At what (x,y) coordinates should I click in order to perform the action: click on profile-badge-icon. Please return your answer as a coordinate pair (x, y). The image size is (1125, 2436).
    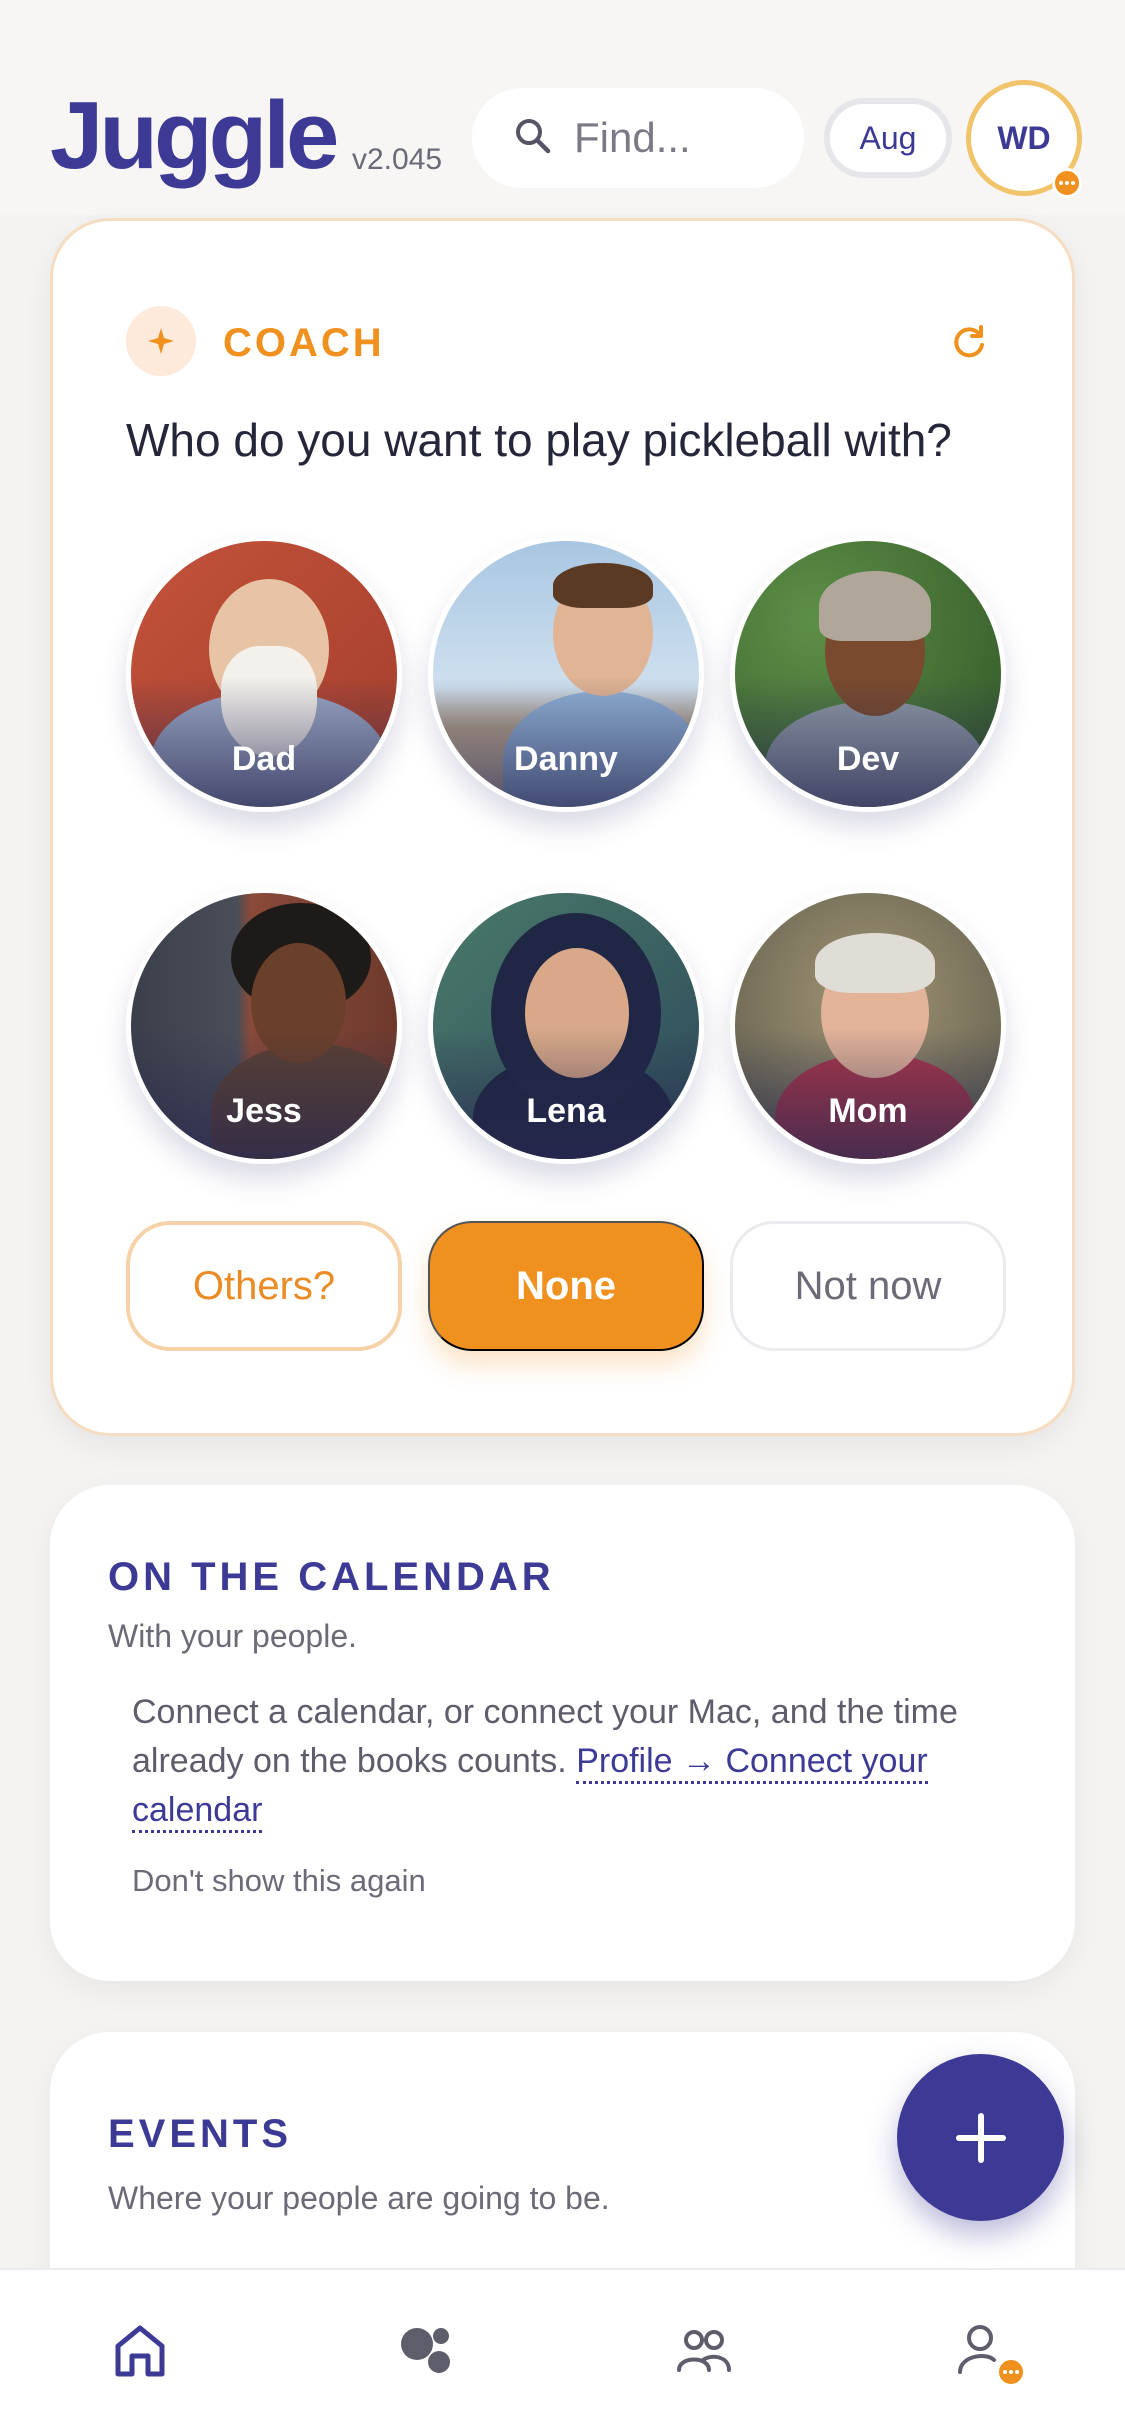
    Looking at the image, I should click on (1011, 2372).